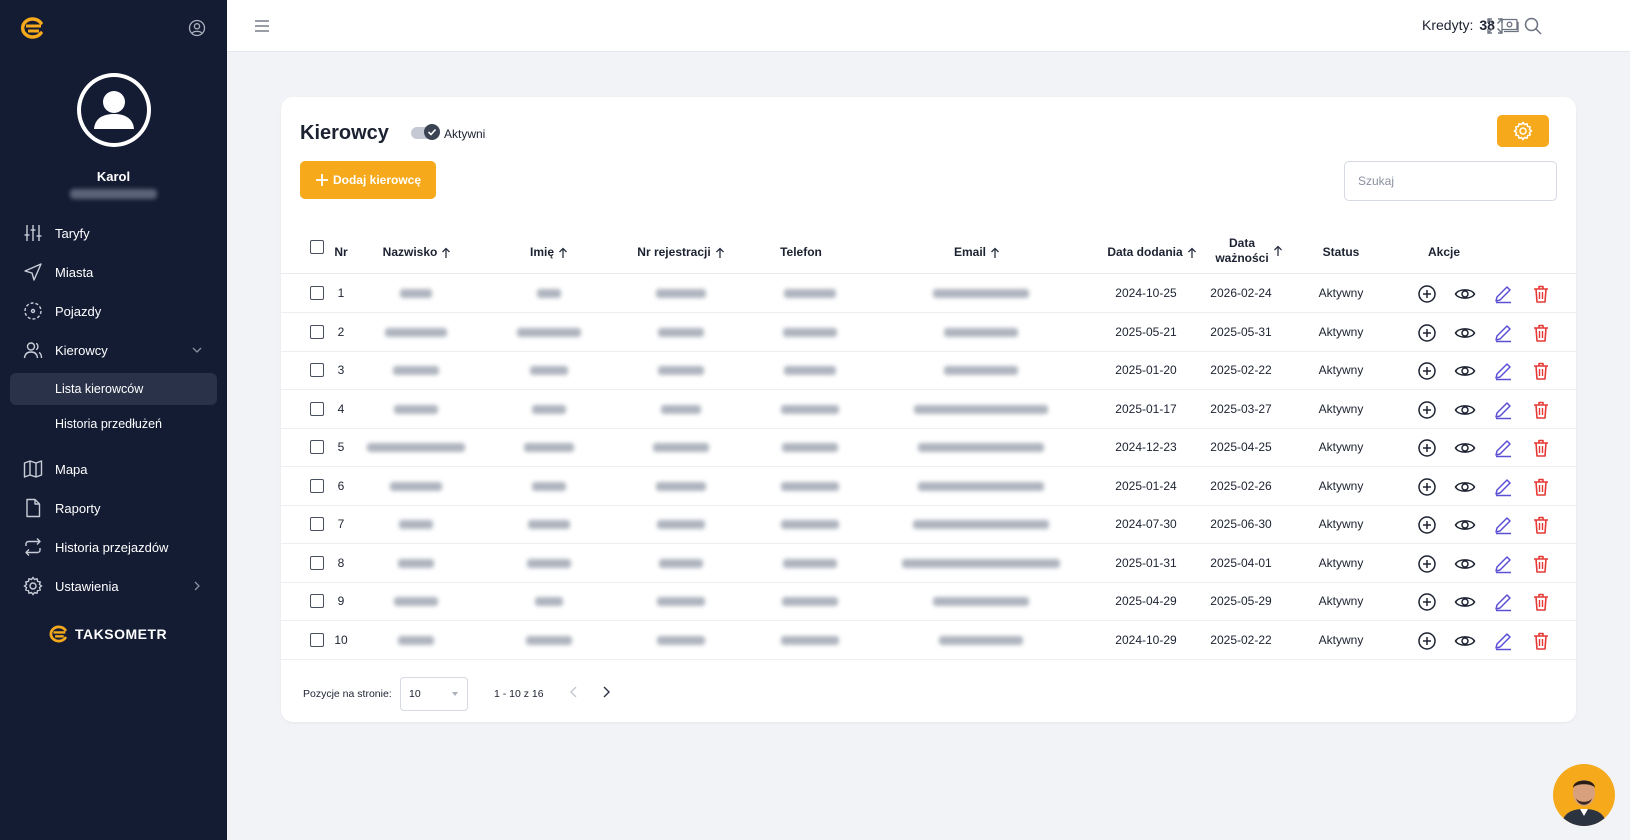 The width and height of the screenshot is (1630, 840). What do you see at coordinates (432, 132) in the screenshot?
I see `active-toggle` at bounding box center [432, 132].